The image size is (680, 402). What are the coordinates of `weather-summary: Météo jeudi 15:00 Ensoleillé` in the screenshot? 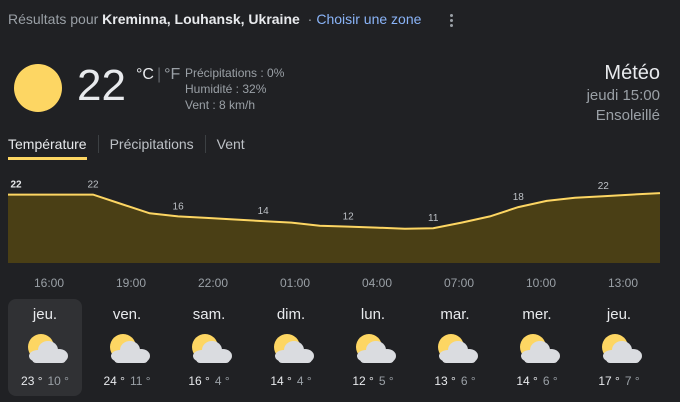 It's located at (623, 93).